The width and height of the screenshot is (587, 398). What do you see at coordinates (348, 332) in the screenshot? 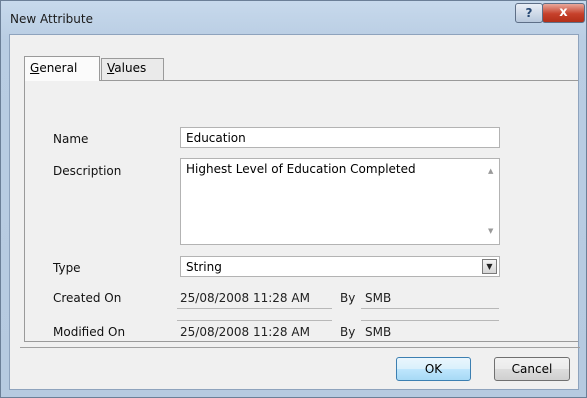
I see `modified-by-label: By` at bounding box center [348, 332].